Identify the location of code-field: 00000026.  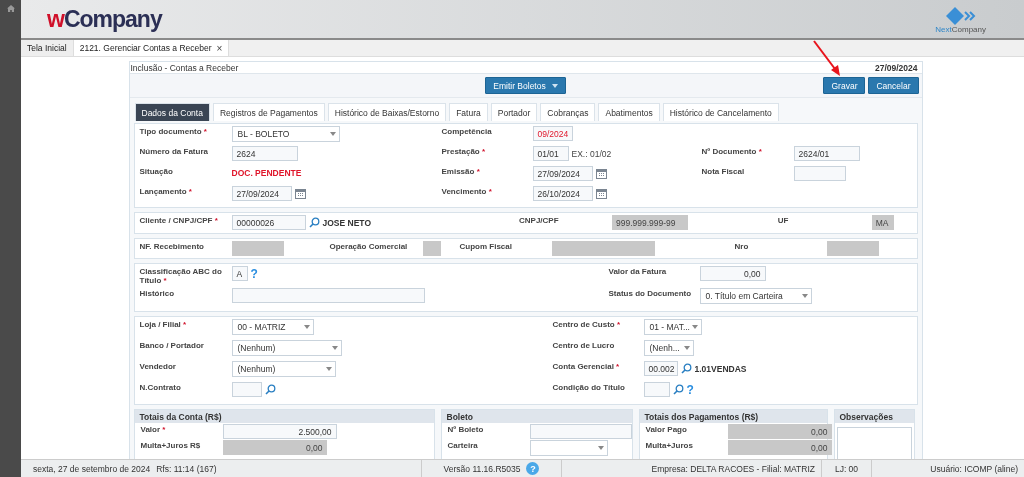
(268, 222).